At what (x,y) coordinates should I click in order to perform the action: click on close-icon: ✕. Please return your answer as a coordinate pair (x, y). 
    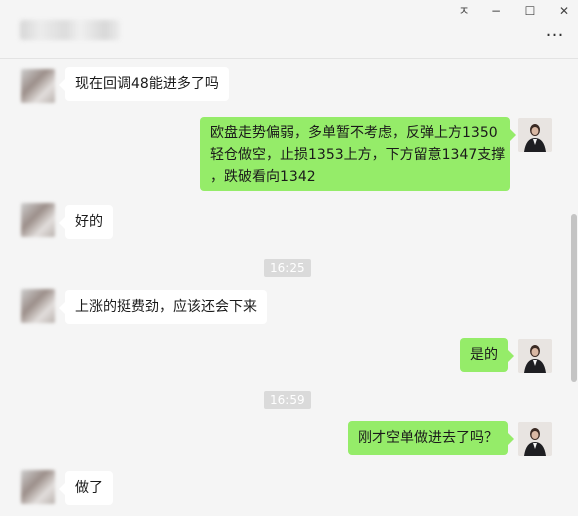
    Looking at the image, I should click on (564, 11).